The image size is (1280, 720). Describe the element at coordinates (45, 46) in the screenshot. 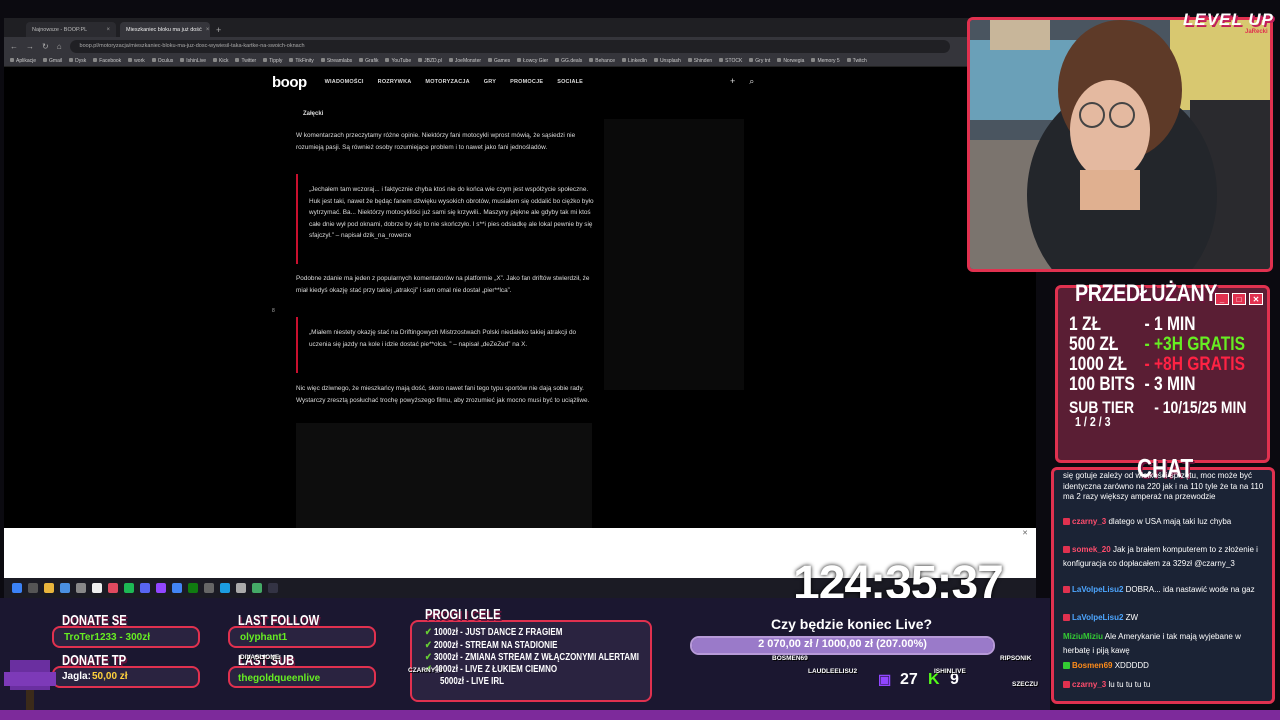

I see `reload-icon: ↻` at that location.